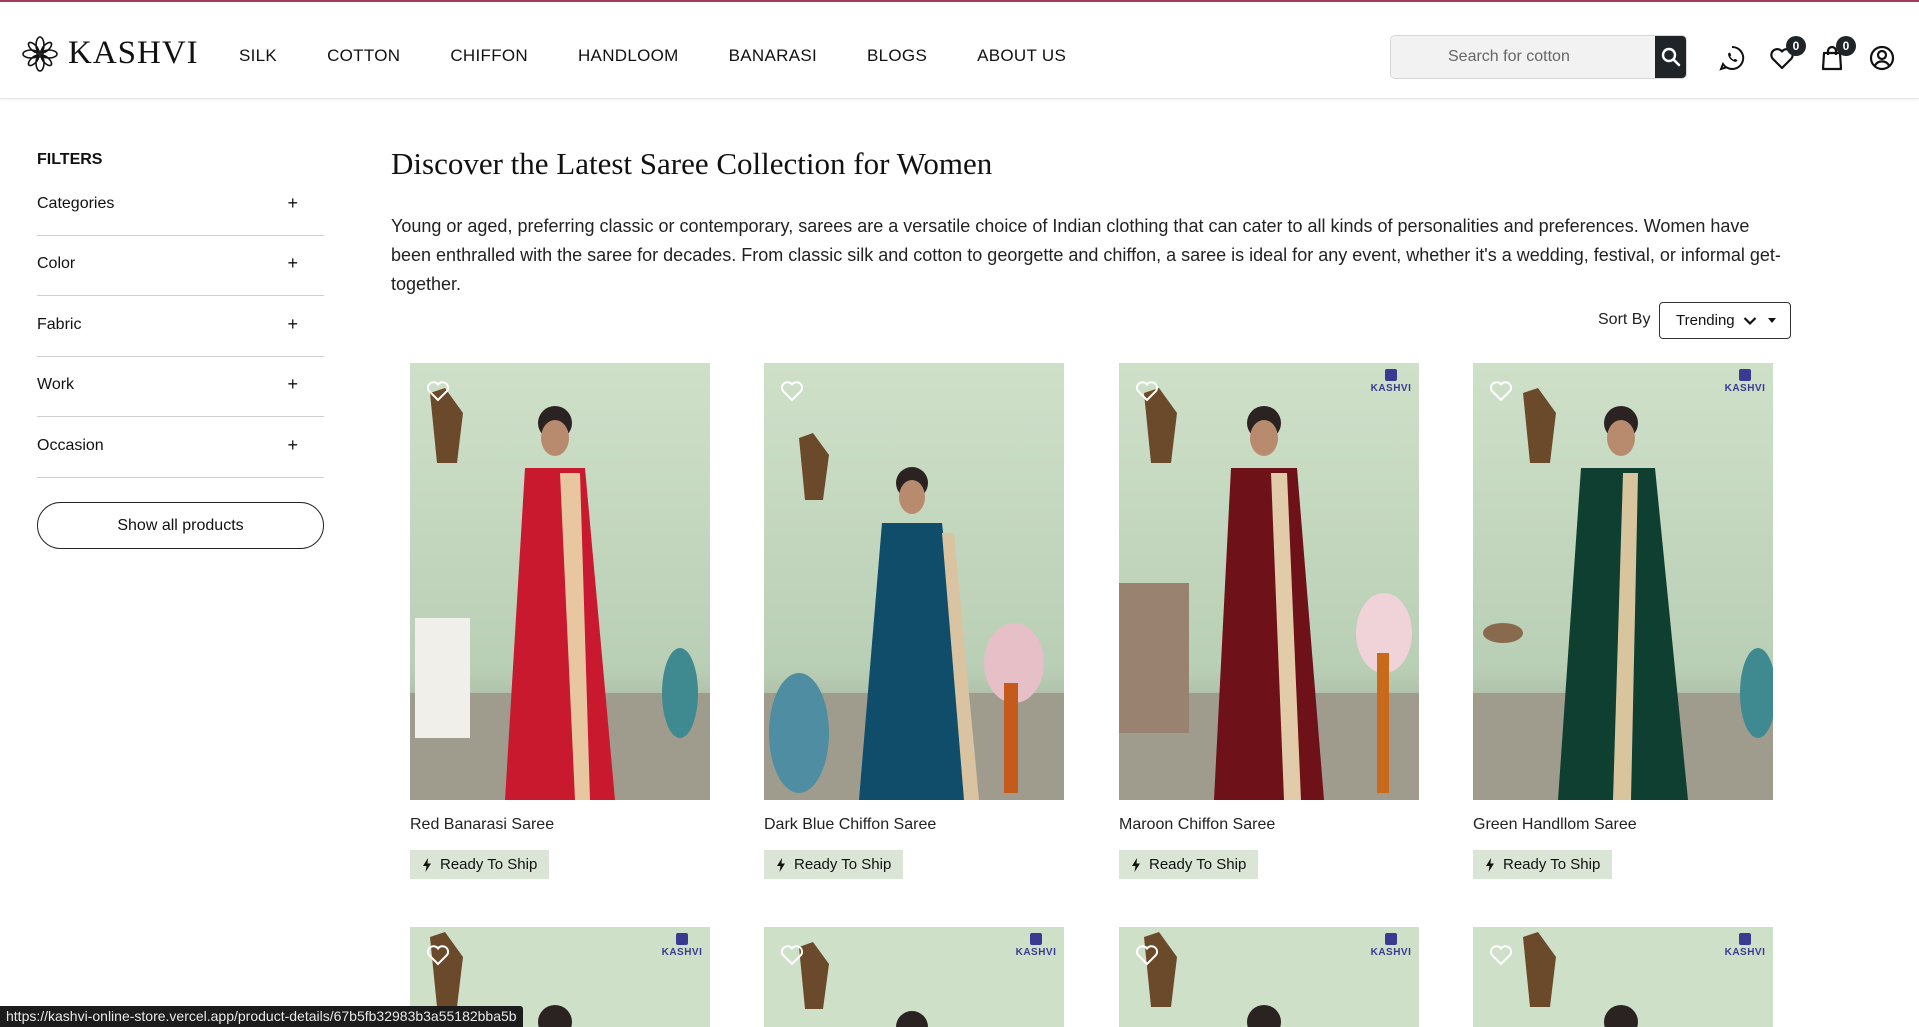  I want to click on sort-value: Trending, so click(1705, 320).